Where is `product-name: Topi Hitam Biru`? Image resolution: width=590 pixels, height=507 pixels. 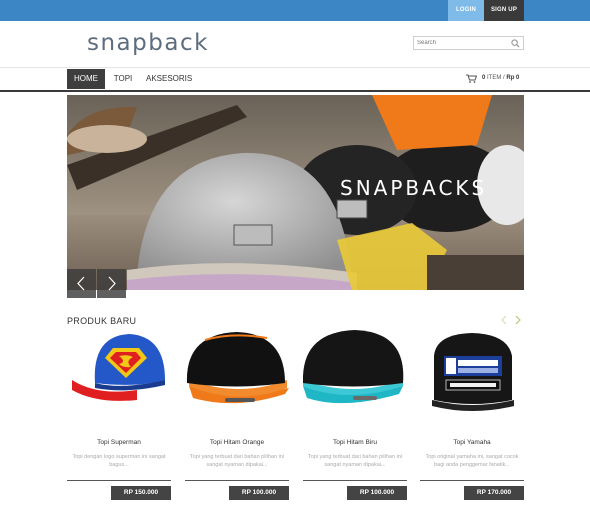 product-name: Topi Hitam Biru is located at coordinates (355, 442).